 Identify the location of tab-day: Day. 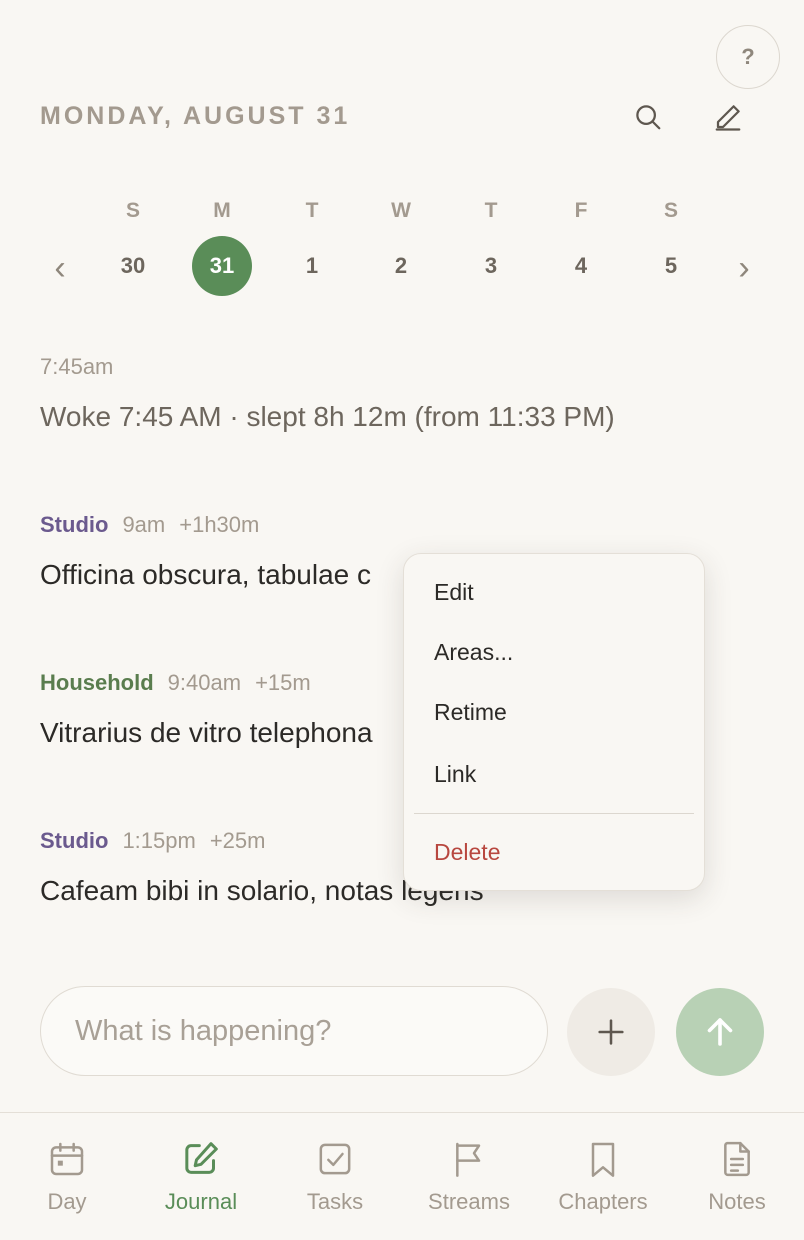
(67, 1176).